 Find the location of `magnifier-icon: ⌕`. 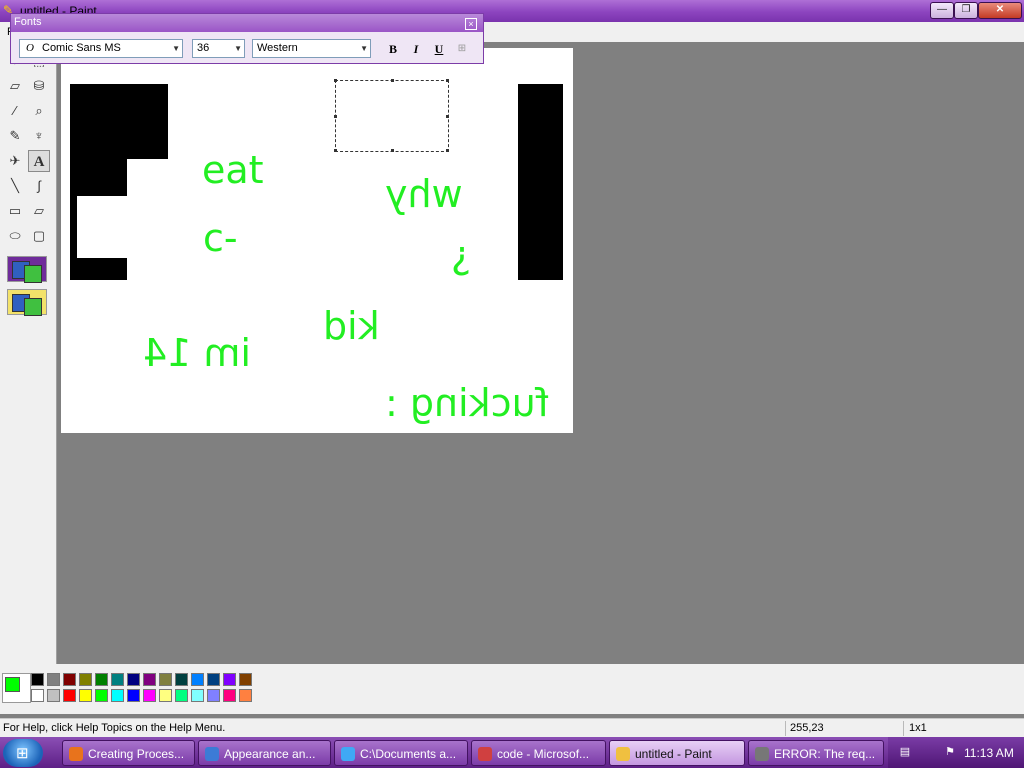

magnifier-icon: ⌕ is located at coordinates (39, 111).